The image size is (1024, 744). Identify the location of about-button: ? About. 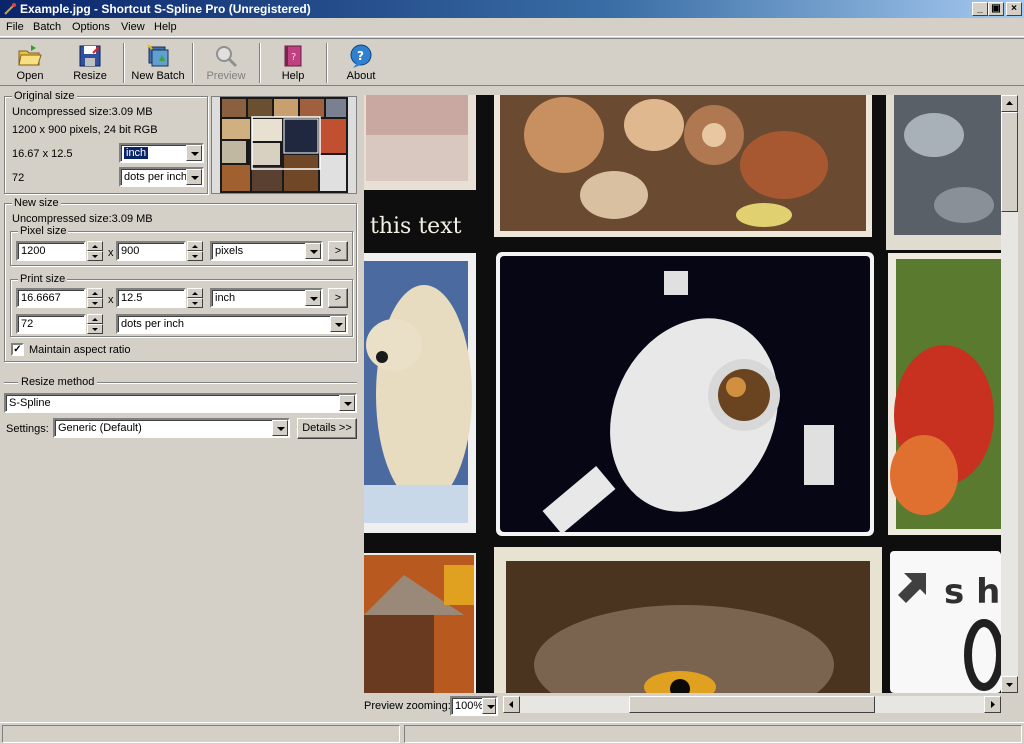
(361, 63).